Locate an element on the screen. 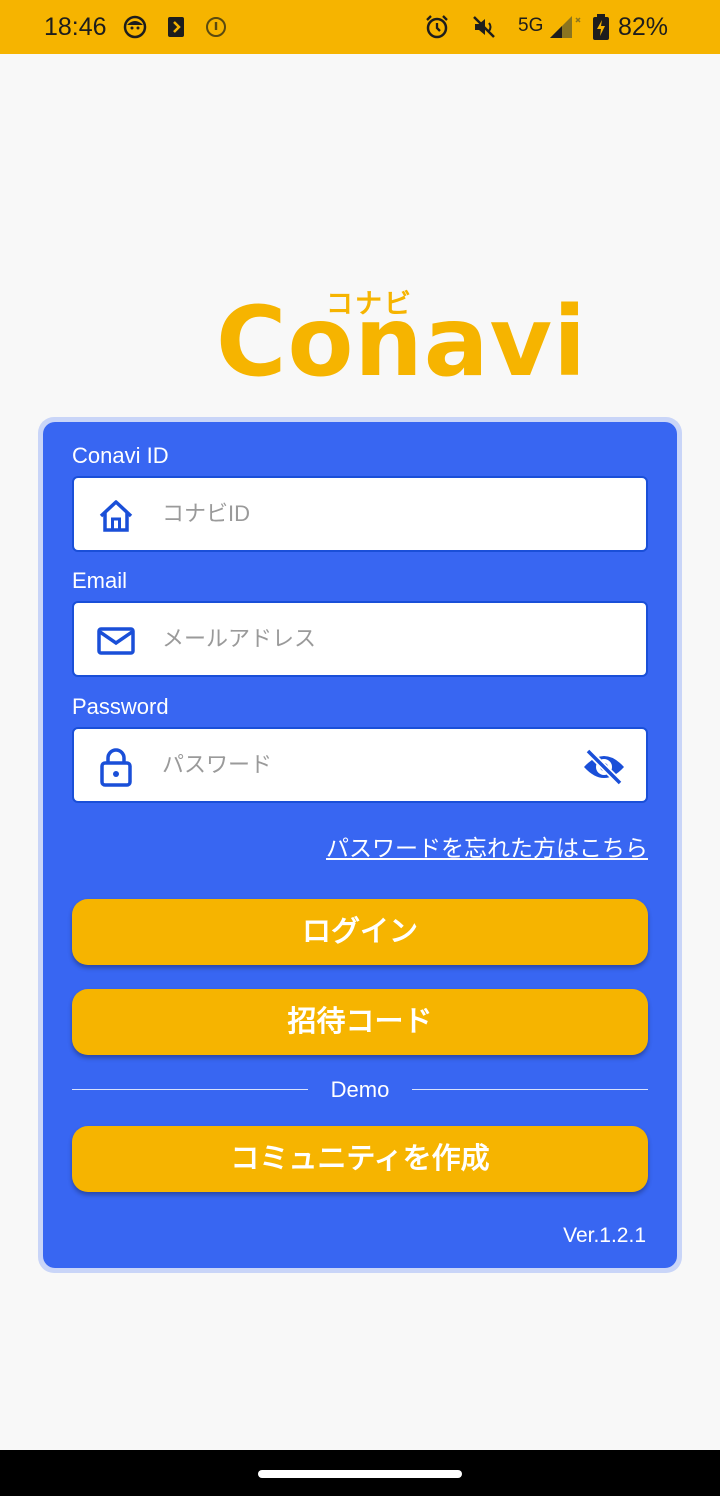 The height and width of the screenshot is (1496, 720). status-time: 18:46 is located at coordinates (75, 27).